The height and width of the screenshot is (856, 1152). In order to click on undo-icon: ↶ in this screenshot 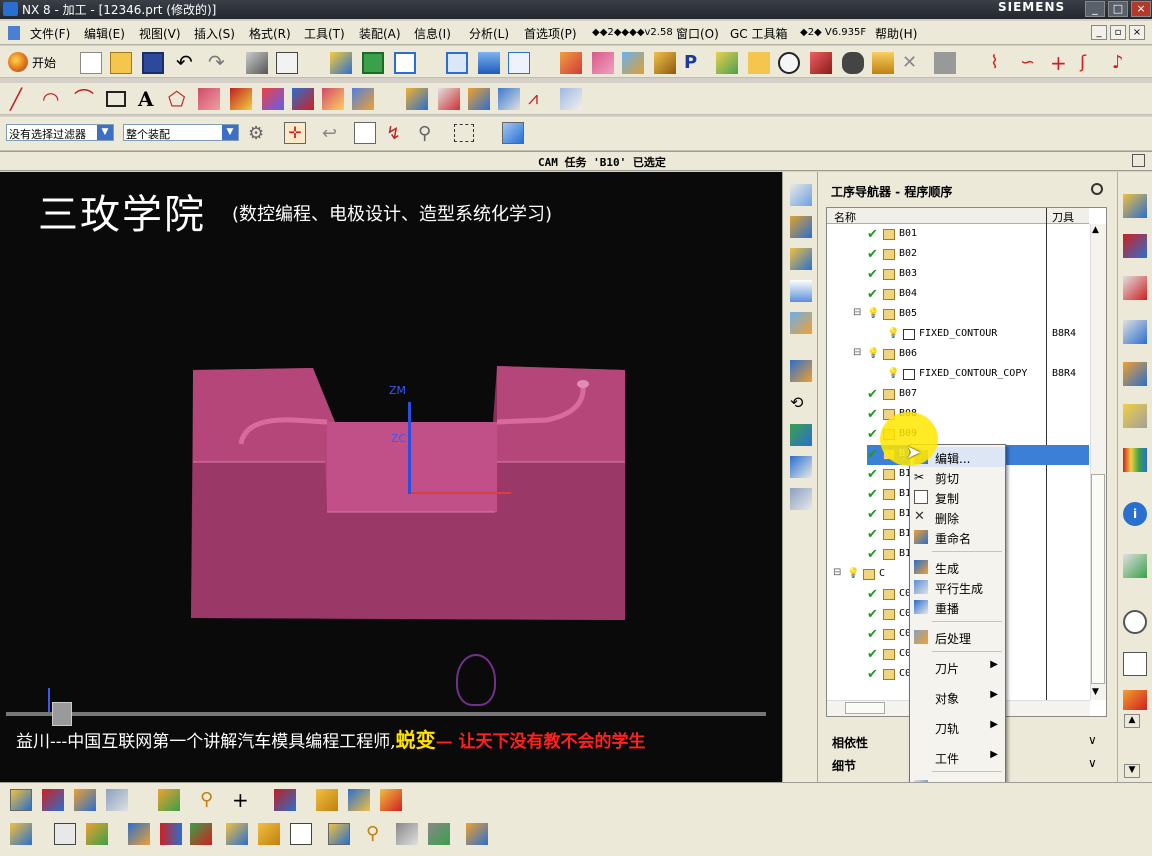, I will do `click(187, 63)`.